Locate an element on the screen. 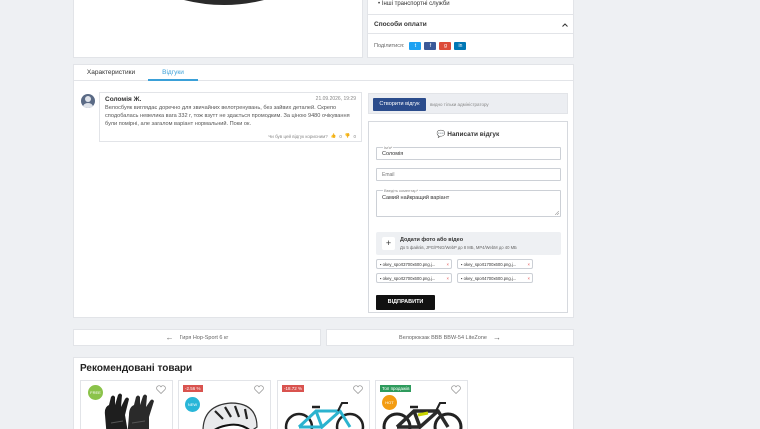 Image resolution: width=760 pixels, height=429 pixels. email-field: Email is located at coordinates (468, 174).